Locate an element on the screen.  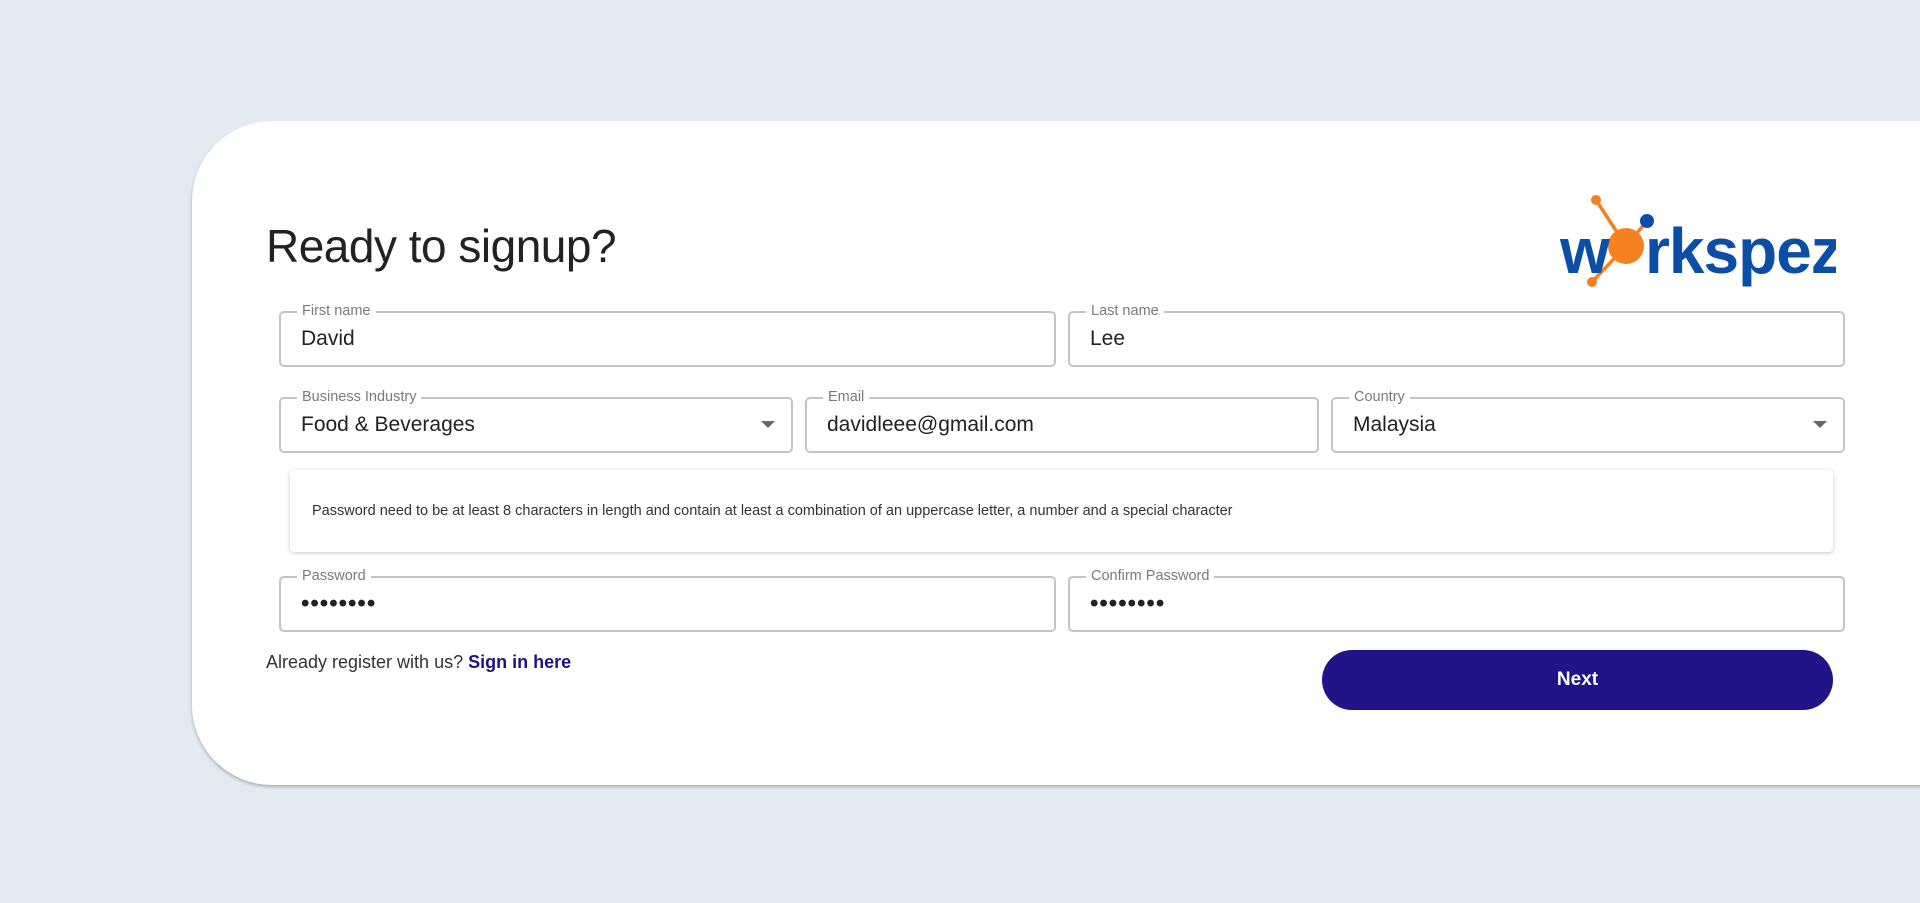
confirm-password-value: •••••••• is located at coordinates (1127, 604).